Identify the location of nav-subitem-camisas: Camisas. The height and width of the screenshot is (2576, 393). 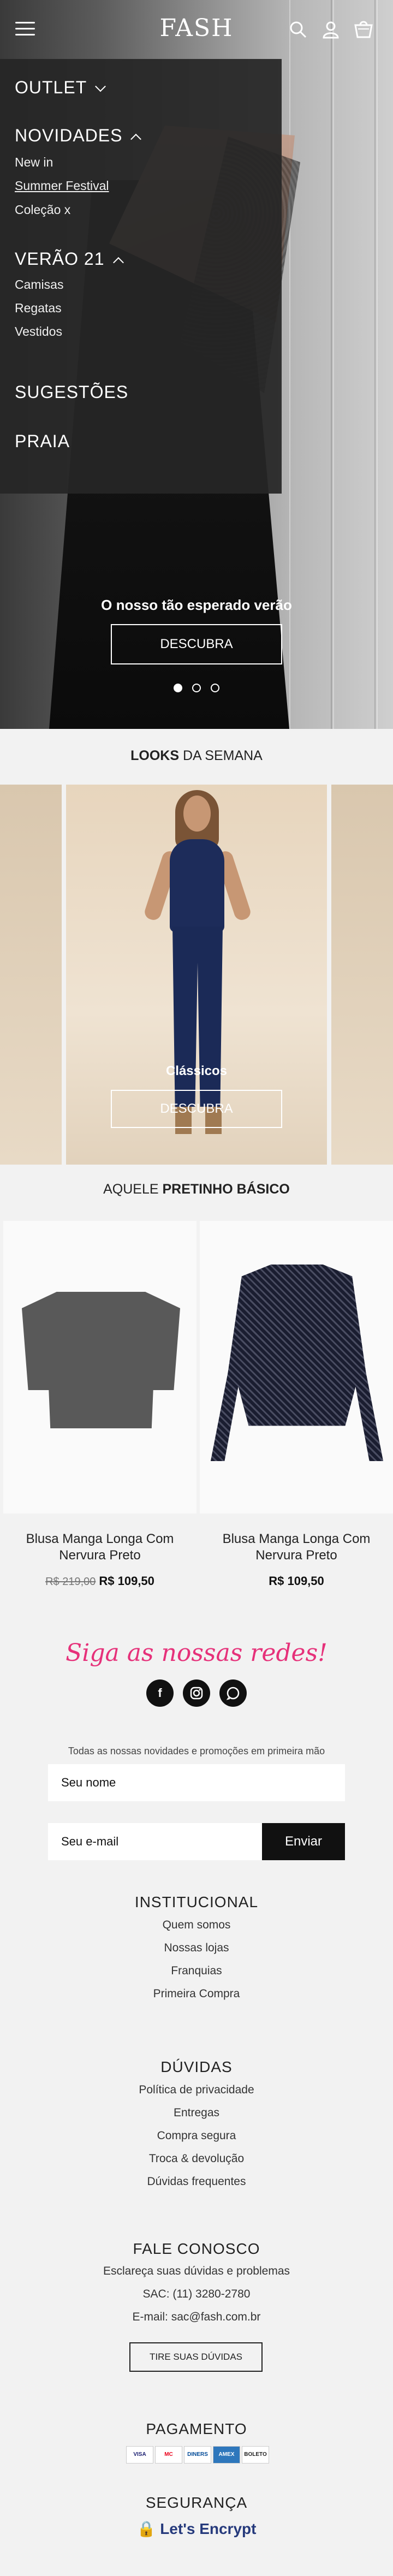
(39, 284).